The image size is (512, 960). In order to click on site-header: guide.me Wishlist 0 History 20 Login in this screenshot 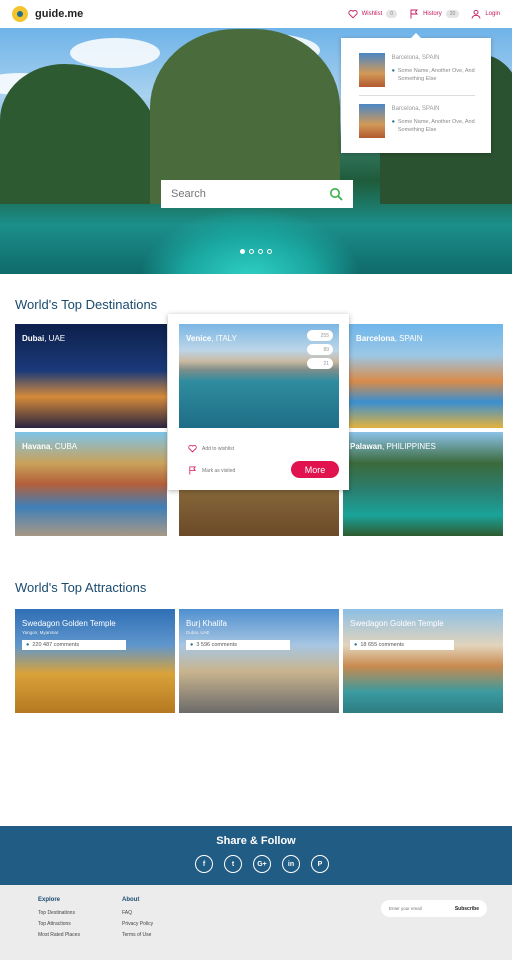, I will do `click(256, 14)`.